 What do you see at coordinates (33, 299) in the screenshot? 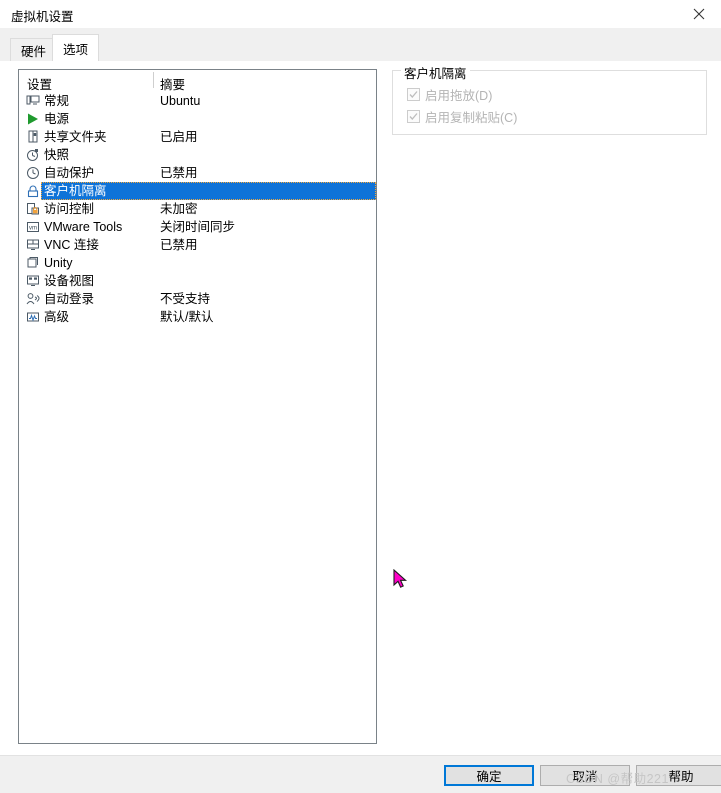
I see `auto-login-icon` at bounding box center [33, 299].